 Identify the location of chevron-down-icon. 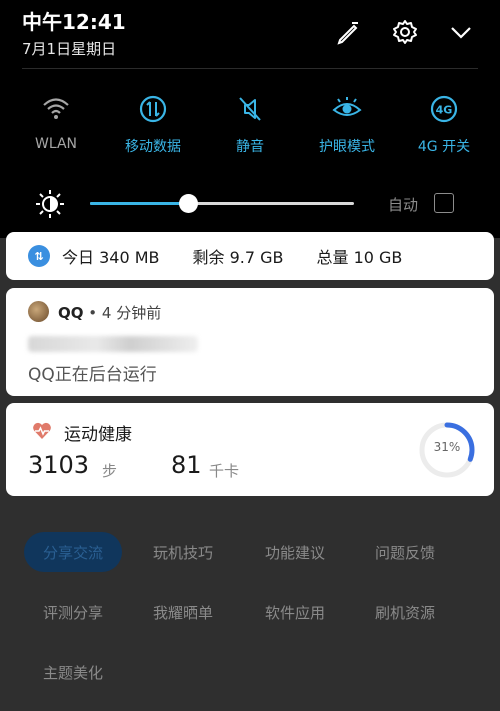
(461, 32).